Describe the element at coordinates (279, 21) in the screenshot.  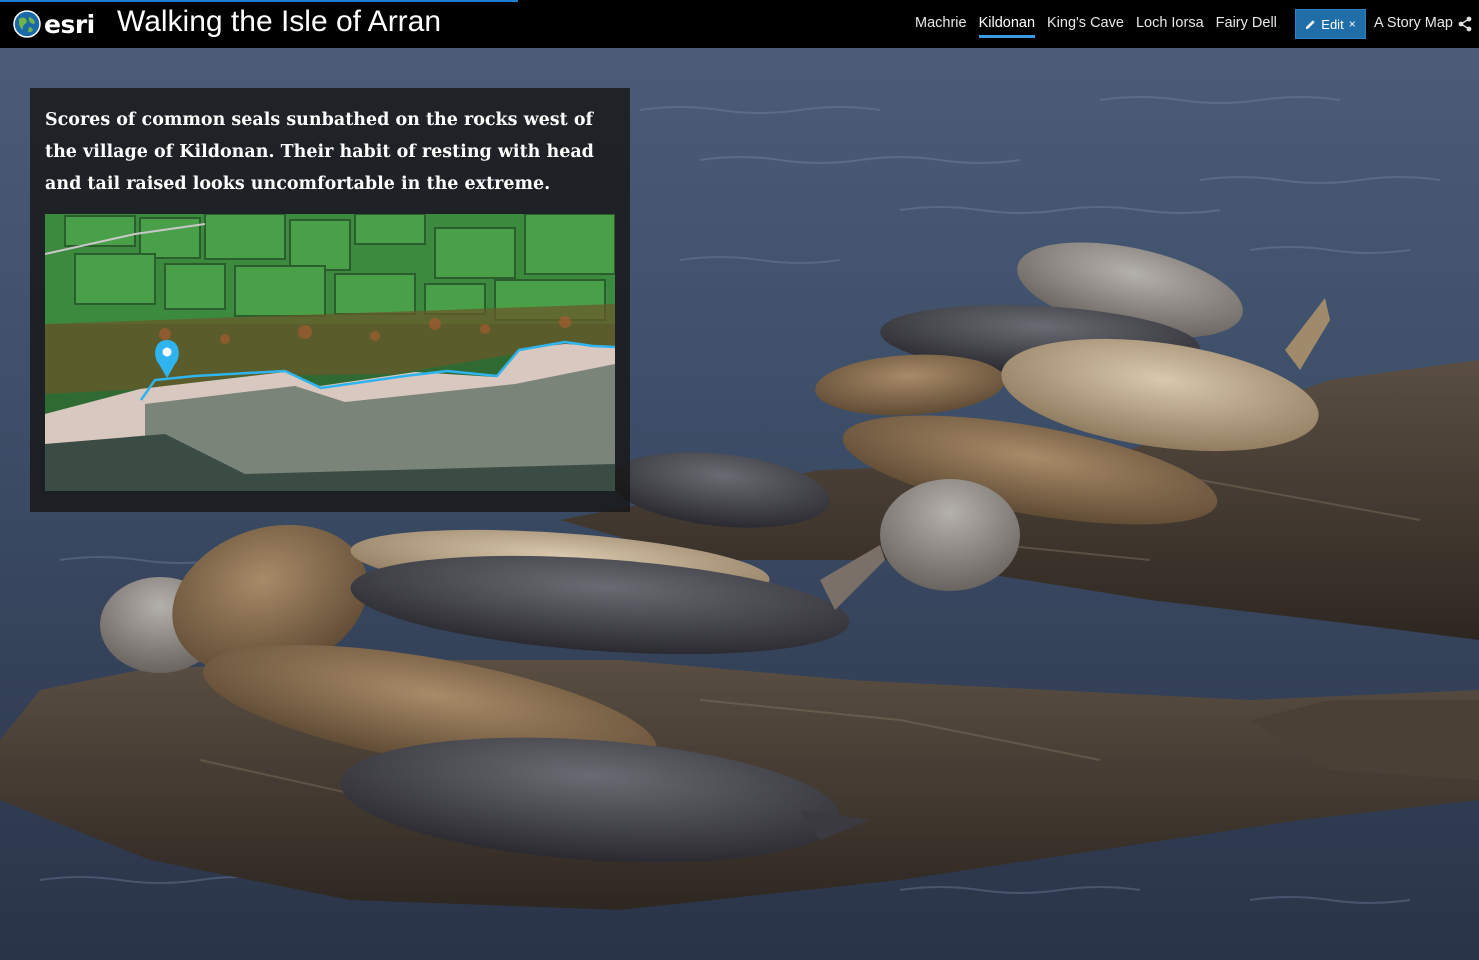
I see `story-title: Walking the Isle of Arran` at that location.